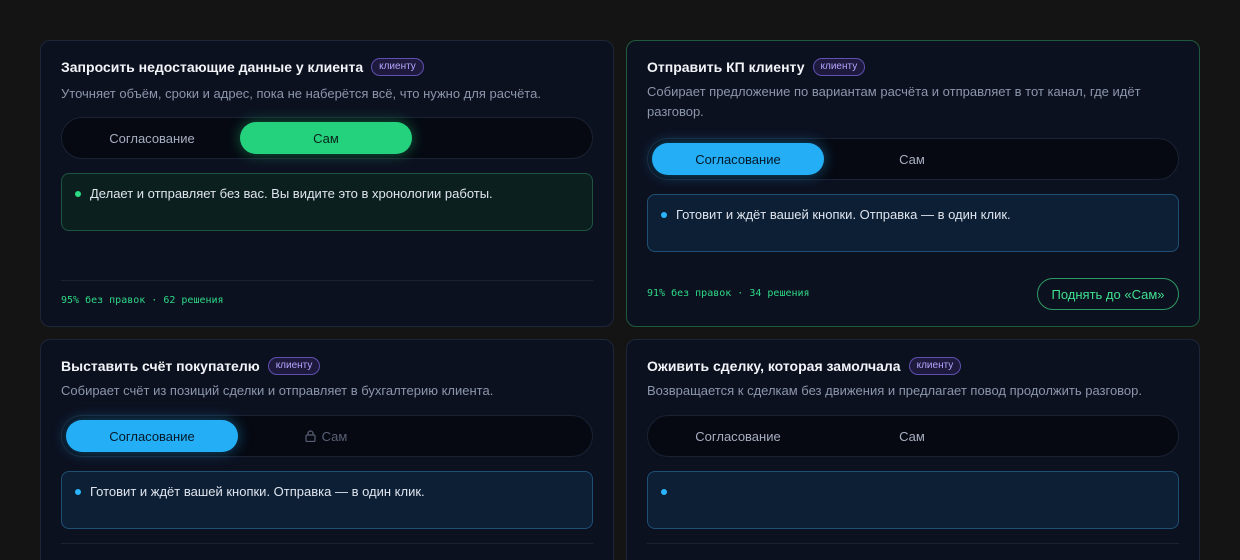  What do you see at coordinates (728, 293) in the screenshot?
I see `accuracy-stats: 91% без правок · 34 решения` at bounding box center [728, 293].